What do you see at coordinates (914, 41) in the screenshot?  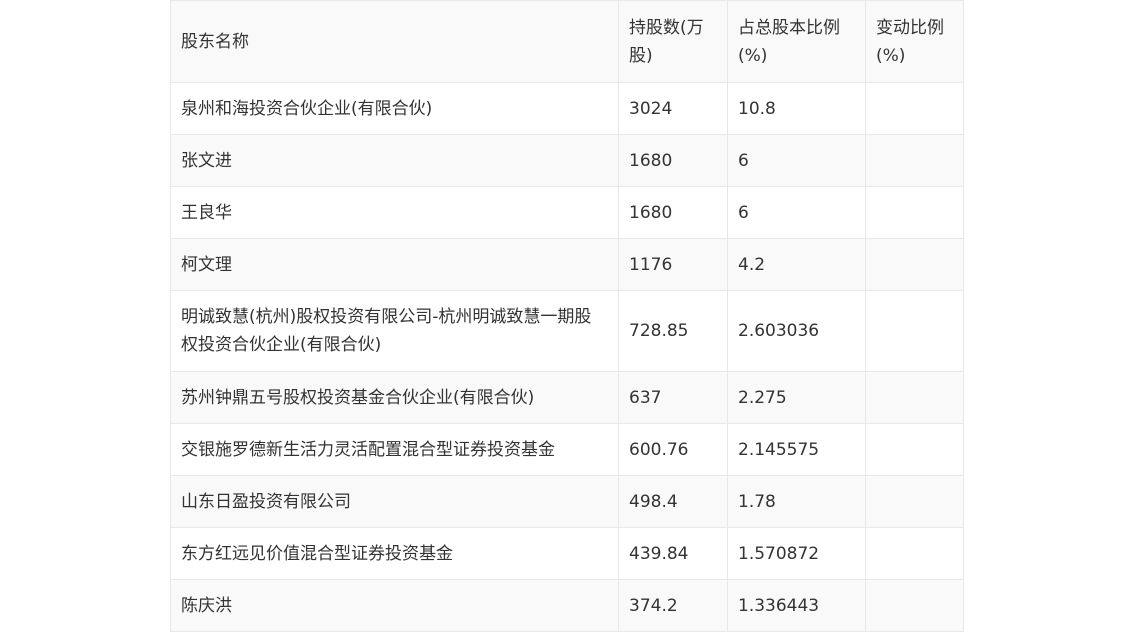 I see `header-change: 变动比例(%)` at bounding box center [914, 41].